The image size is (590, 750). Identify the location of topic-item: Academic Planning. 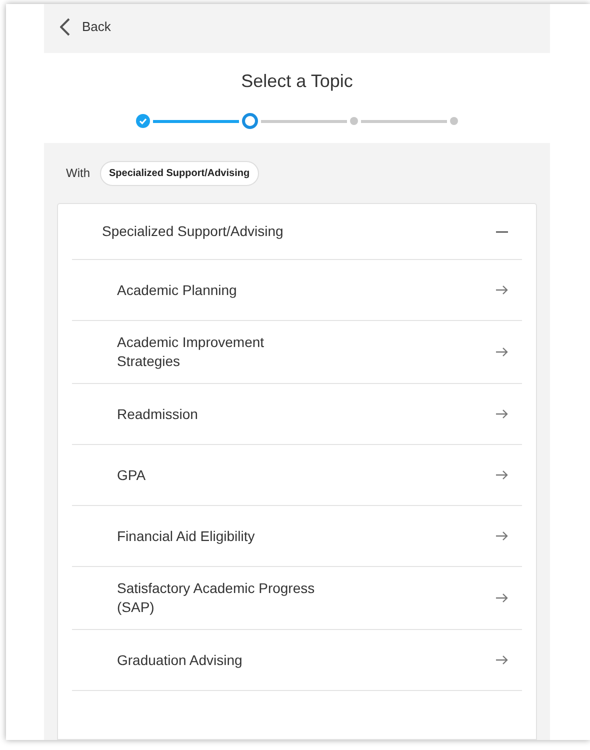
(297, 290).